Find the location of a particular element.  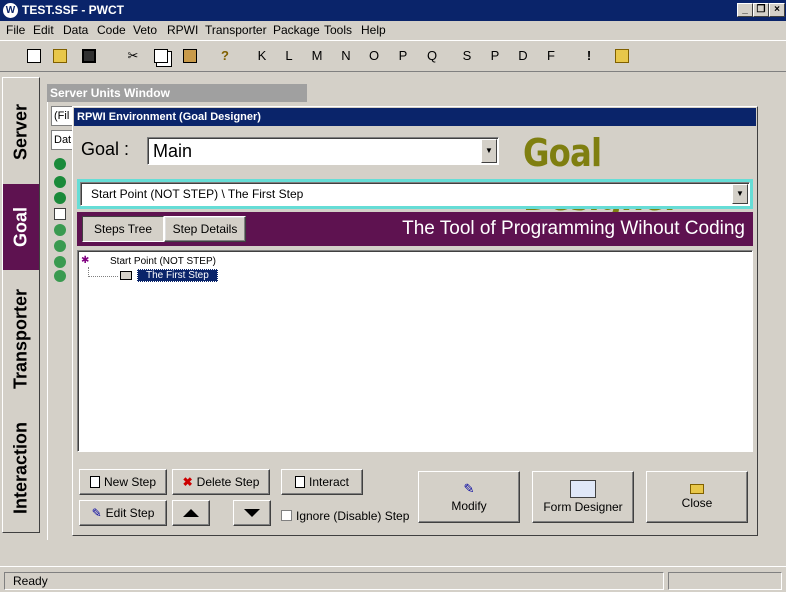

tab-server: Server is located at coordinates (21, 132).